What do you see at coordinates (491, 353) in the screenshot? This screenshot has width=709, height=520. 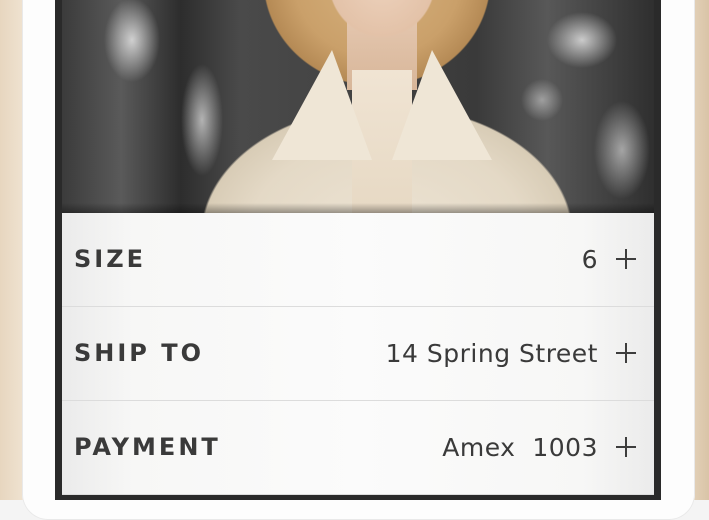 I see `ship-to-value: 14 Spring Street` at bounding box center [491, 353].